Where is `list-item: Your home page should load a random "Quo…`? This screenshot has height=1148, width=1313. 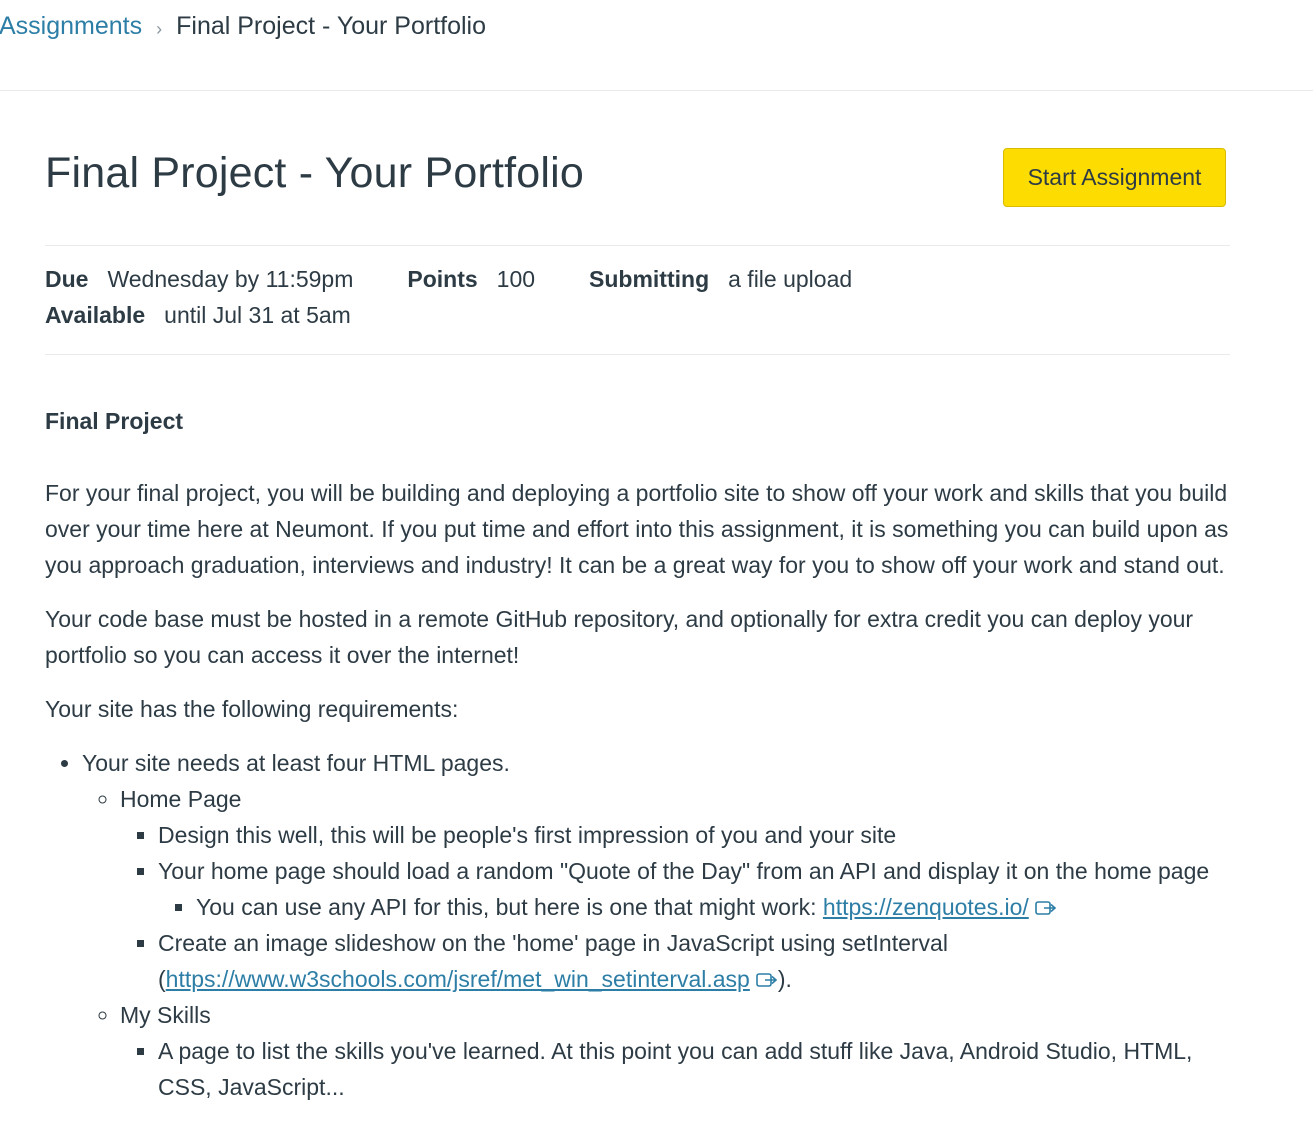 list-item: Your home page should load a random "Quo… is located at coordinates (694, 889).